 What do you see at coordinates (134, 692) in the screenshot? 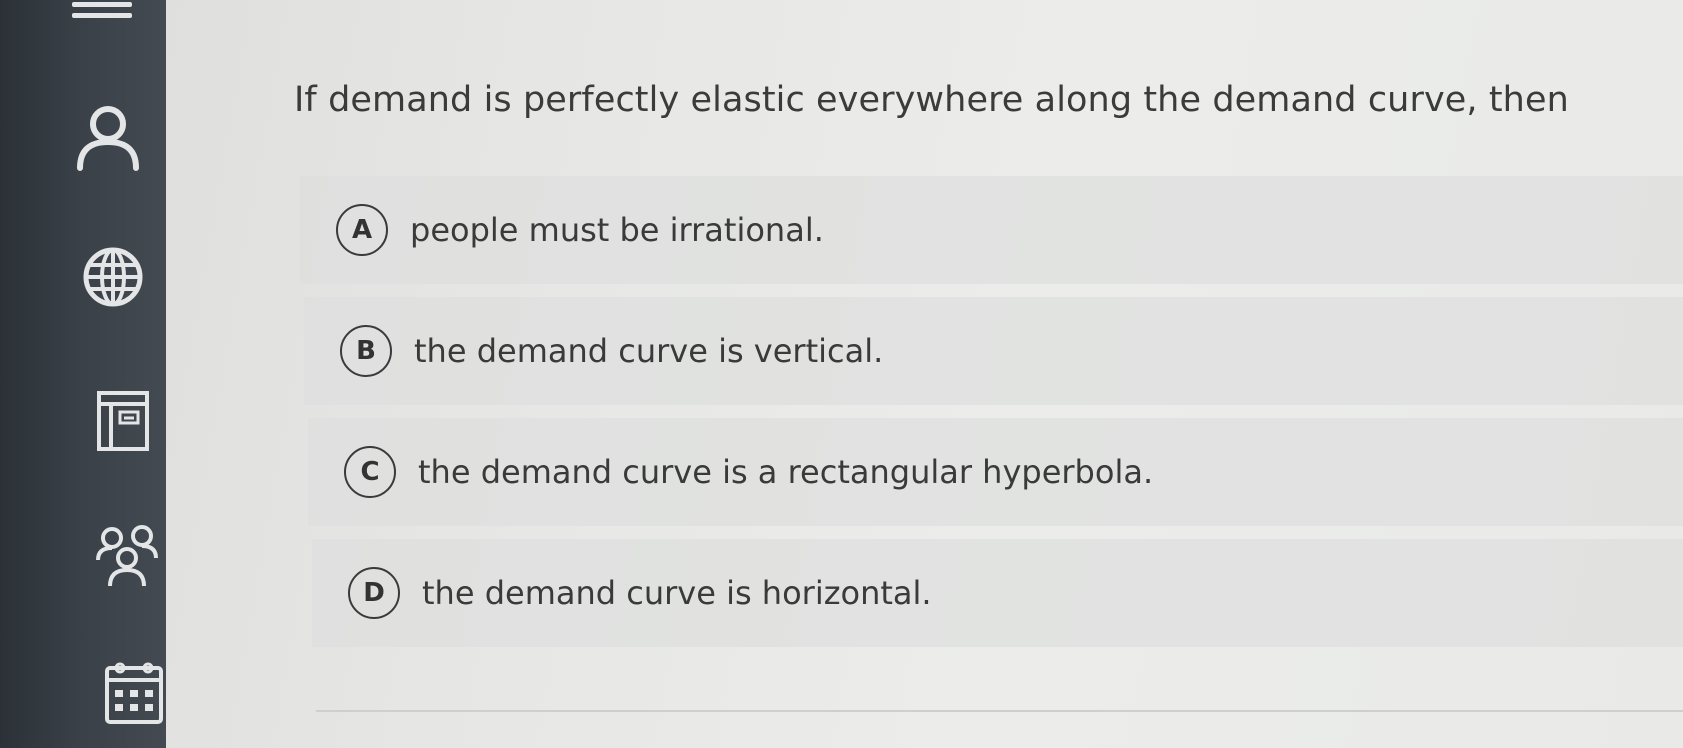
I see `calendar-icon` at bounding box center [134, 692].